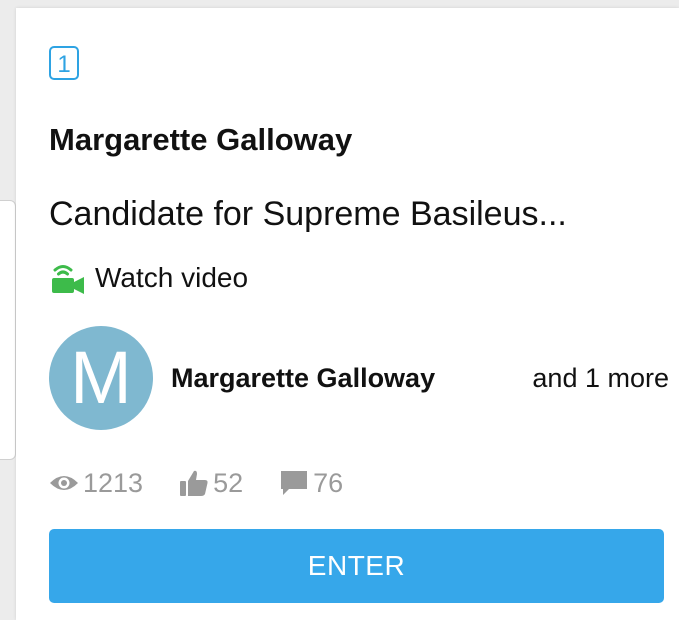  I want to click on likes-stat: 52, so click(211, 483).